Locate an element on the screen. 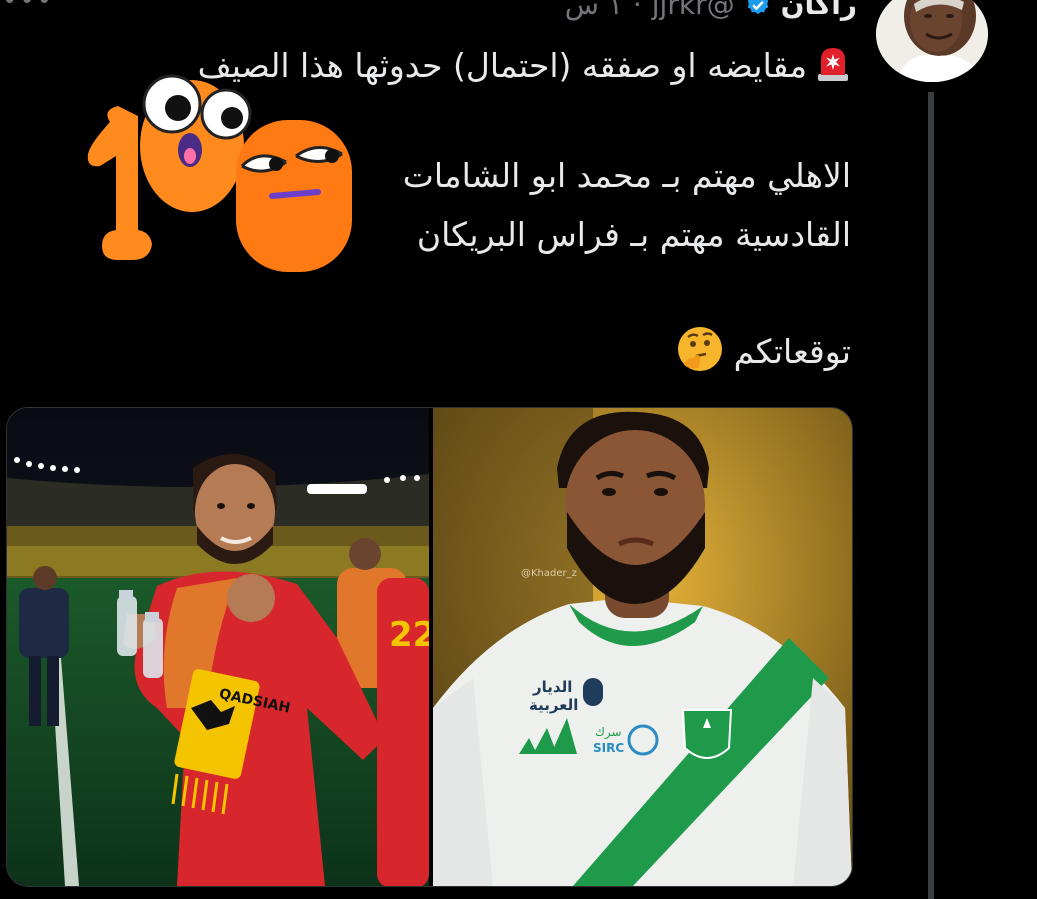 This screenshot has height=899, width=1037. tweet-timestamp: ١ س is located at coordinates (594, 10).